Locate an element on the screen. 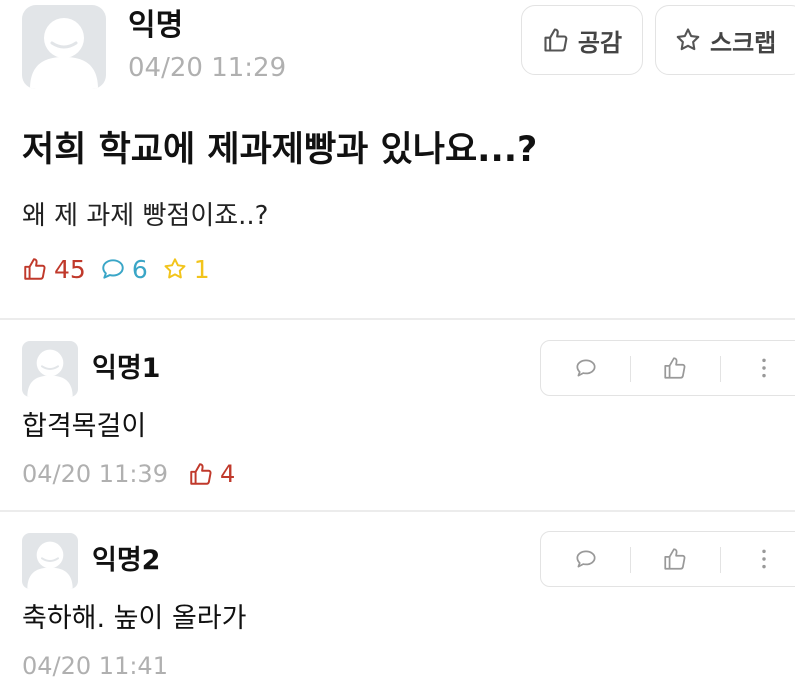 The image size is (795, 690). like-count-value: 45 is located at coordinates (70, 269).